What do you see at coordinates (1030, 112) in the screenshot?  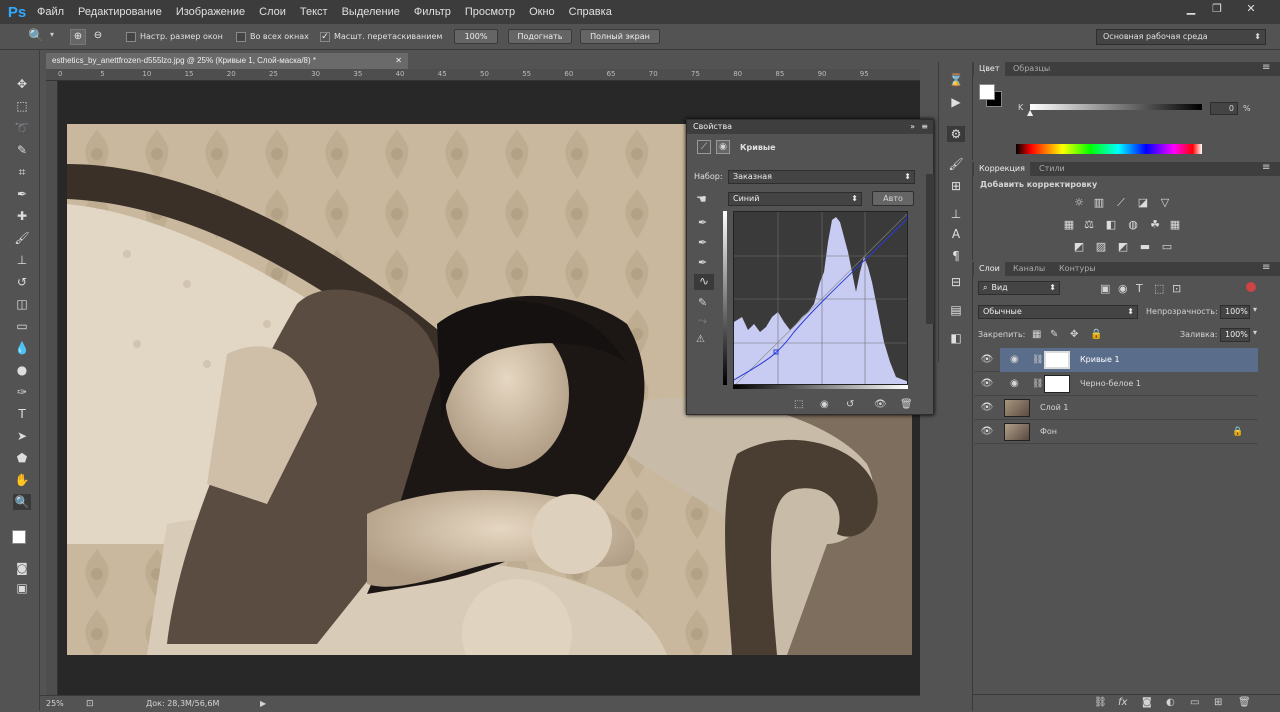 I see `slider-handle-icon: ▲` at bounding box center [1030, 112].